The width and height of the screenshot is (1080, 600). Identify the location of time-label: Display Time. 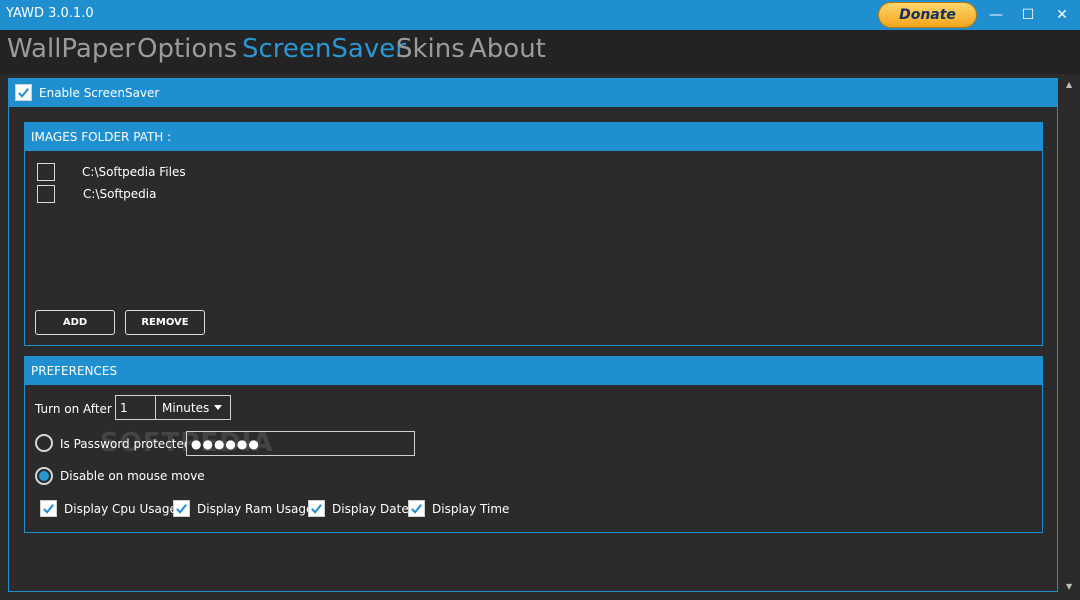
(471, 509).